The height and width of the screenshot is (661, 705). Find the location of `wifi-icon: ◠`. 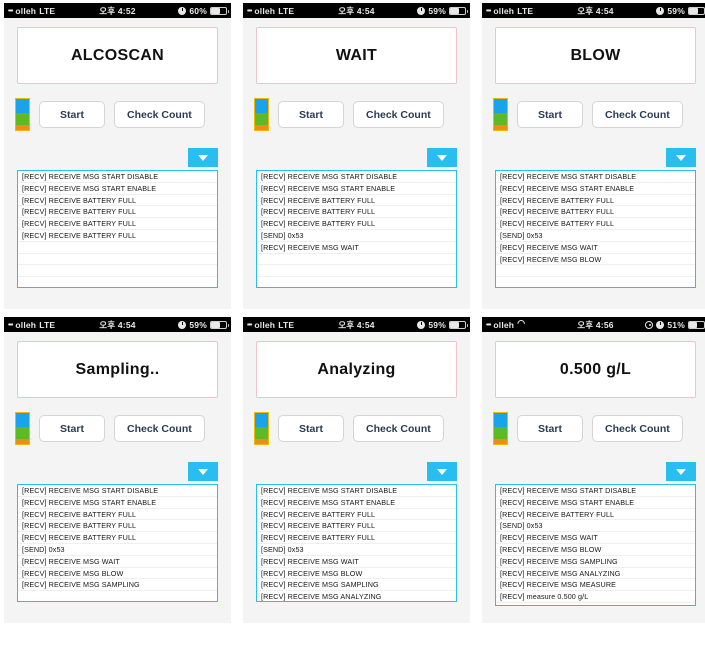

wifi-icon: ◠ is located at coordinates (521, 323).